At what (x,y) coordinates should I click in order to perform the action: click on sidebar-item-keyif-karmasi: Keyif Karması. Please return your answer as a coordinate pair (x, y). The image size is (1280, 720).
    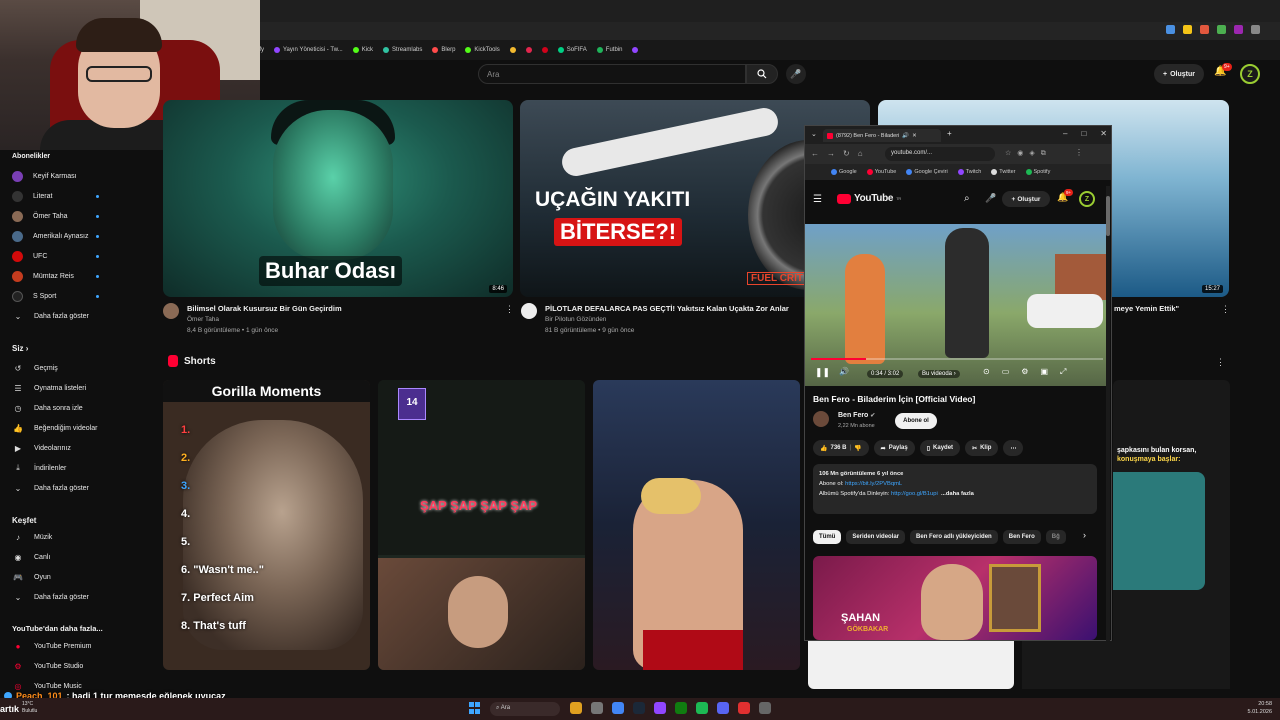
    Looking at the image, I should click on (62, 176).